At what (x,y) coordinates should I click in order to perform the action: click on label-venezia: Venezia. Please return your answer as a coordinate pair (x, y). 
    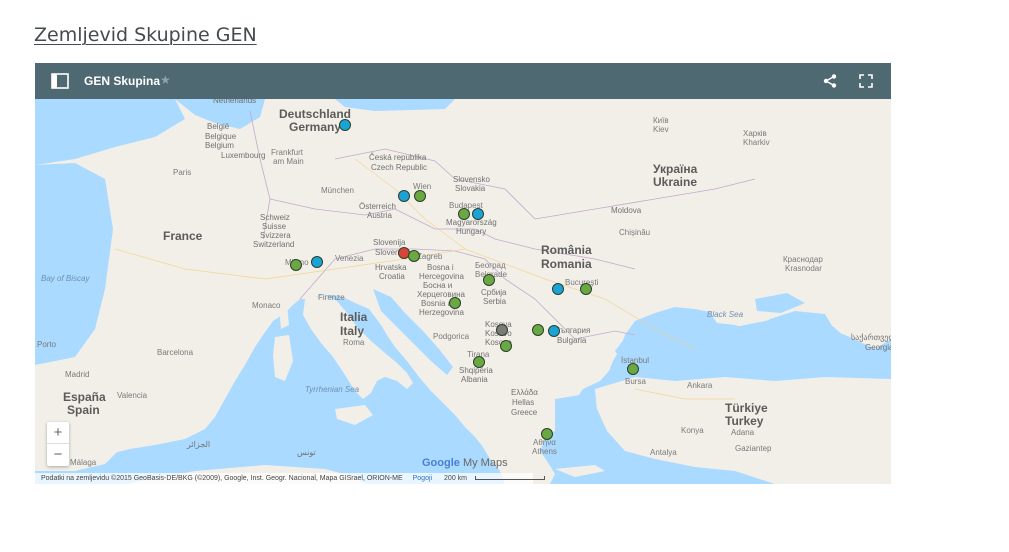
    Looking at the image, I should click on (349, 258).